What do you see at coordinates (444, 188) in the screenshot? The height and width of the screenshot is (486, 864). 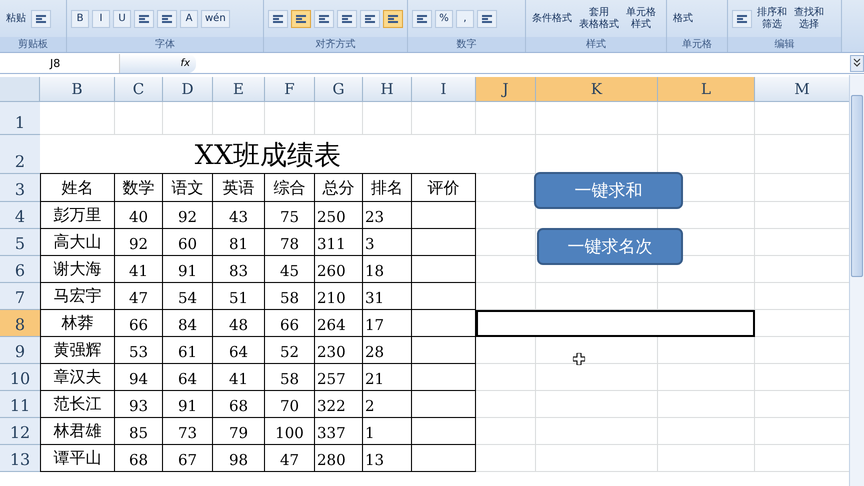 I see `header-cell: 评价` at bounding box center [444, 188].